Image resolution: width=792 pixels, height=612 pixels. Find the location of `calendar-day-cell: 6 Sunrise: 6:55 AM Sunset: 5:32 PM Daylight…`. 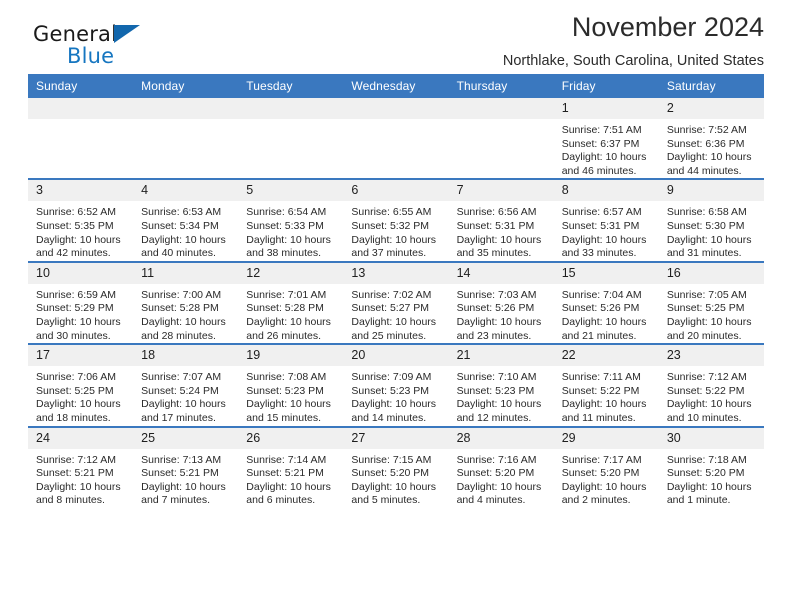

calendar-day-cell: 6 Sunrise: 6:55 AM Sunset: 5:32 PM Daylight… is located at coordinates (396, 220).